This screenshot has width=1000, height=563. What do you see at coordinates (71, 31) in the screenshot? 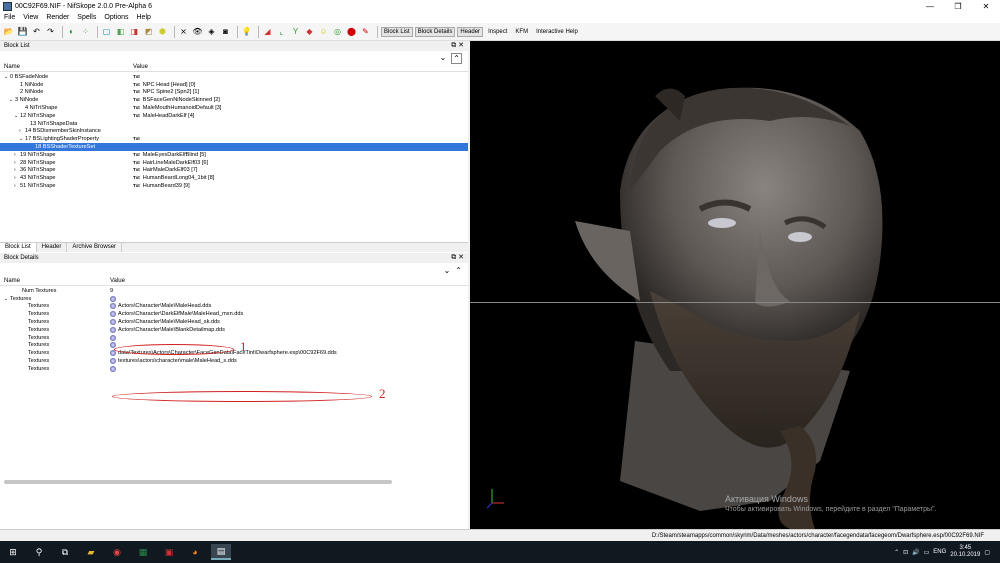
I see `flip-icon: ◐` at bounding box center [71, 31].